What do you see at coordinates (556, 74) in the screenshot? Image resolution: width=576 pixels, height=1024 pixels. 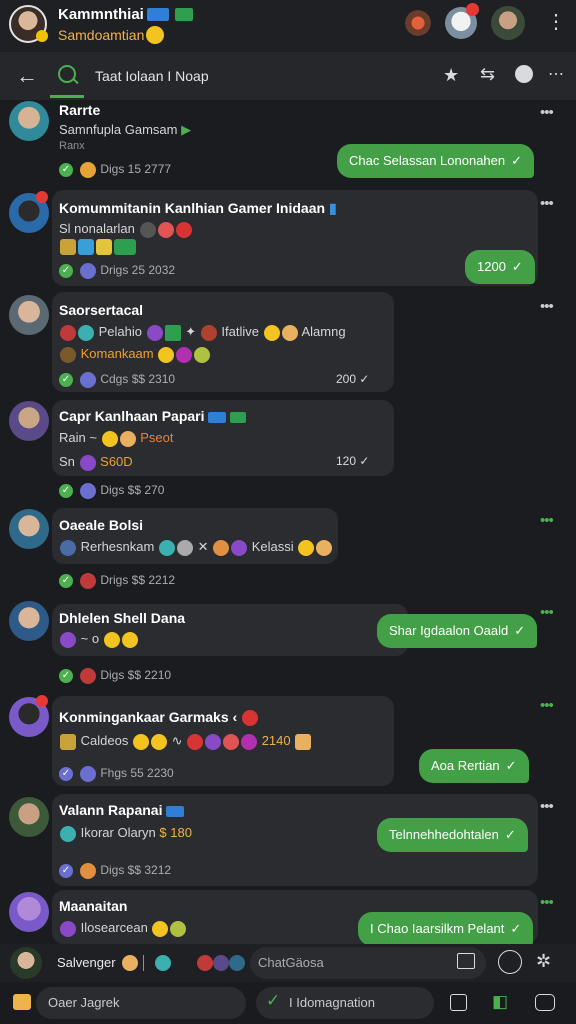 I see `more-horizontal-icon: ⋯` at bounding box center [556, 74].